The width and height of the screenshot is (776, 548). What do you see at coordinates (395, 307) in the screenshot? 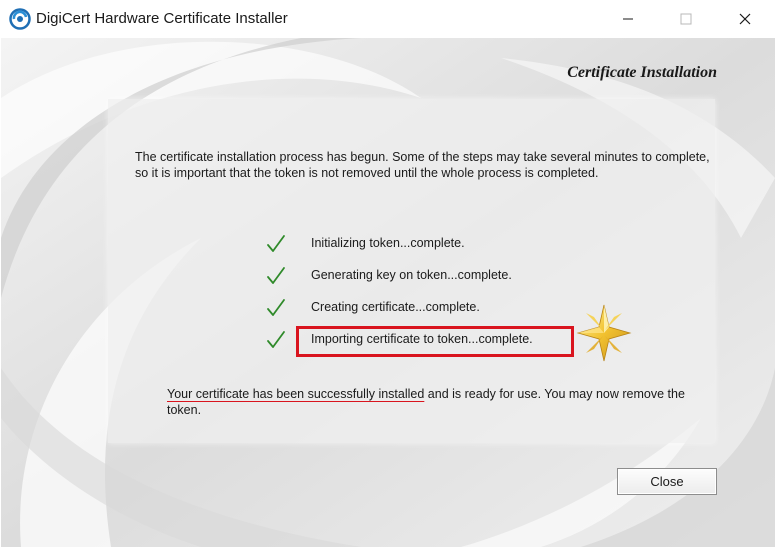
I see `step-label: Creating certificate...complete.` at bounding box center [395, 307].